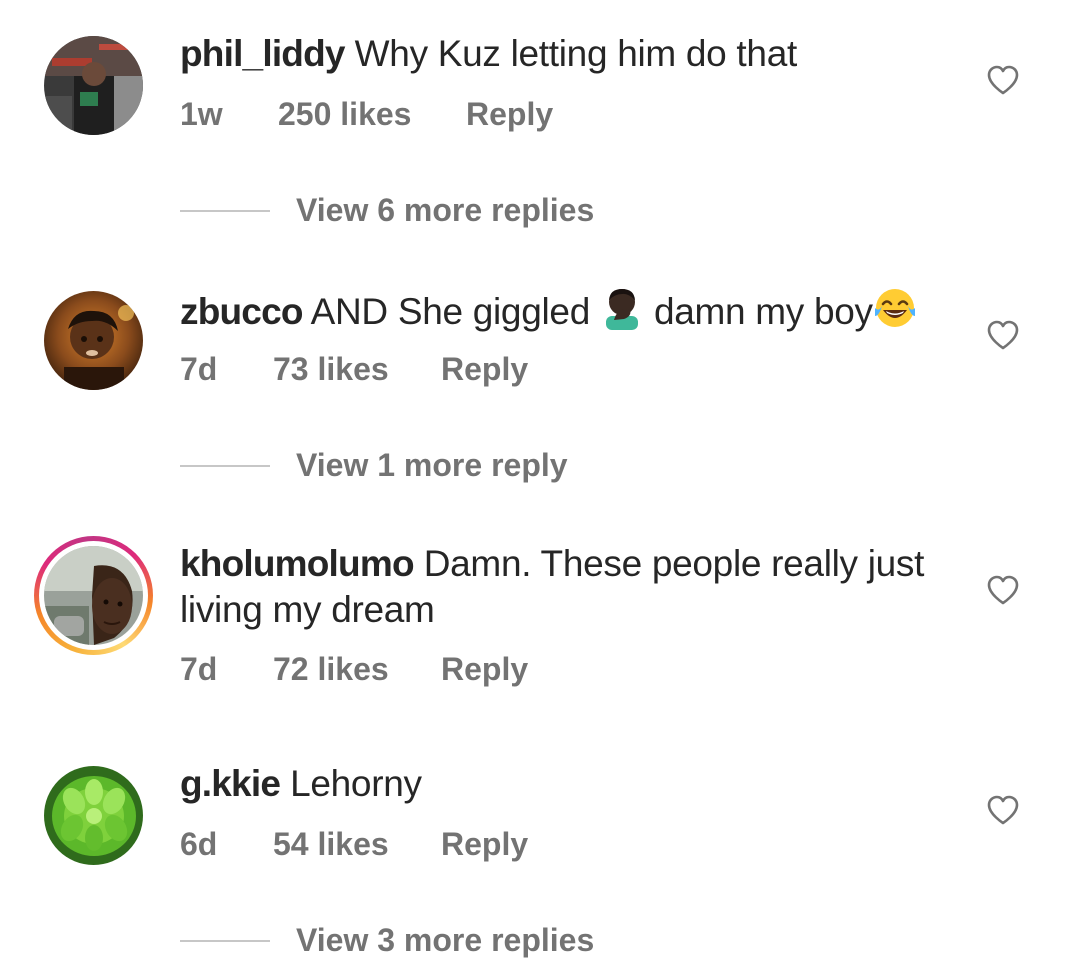  What do you see at coordinates (576, 53) in the screenshot?
I see `comment-body: Why Kuz letting him do that` at bounding box center [576, 53].